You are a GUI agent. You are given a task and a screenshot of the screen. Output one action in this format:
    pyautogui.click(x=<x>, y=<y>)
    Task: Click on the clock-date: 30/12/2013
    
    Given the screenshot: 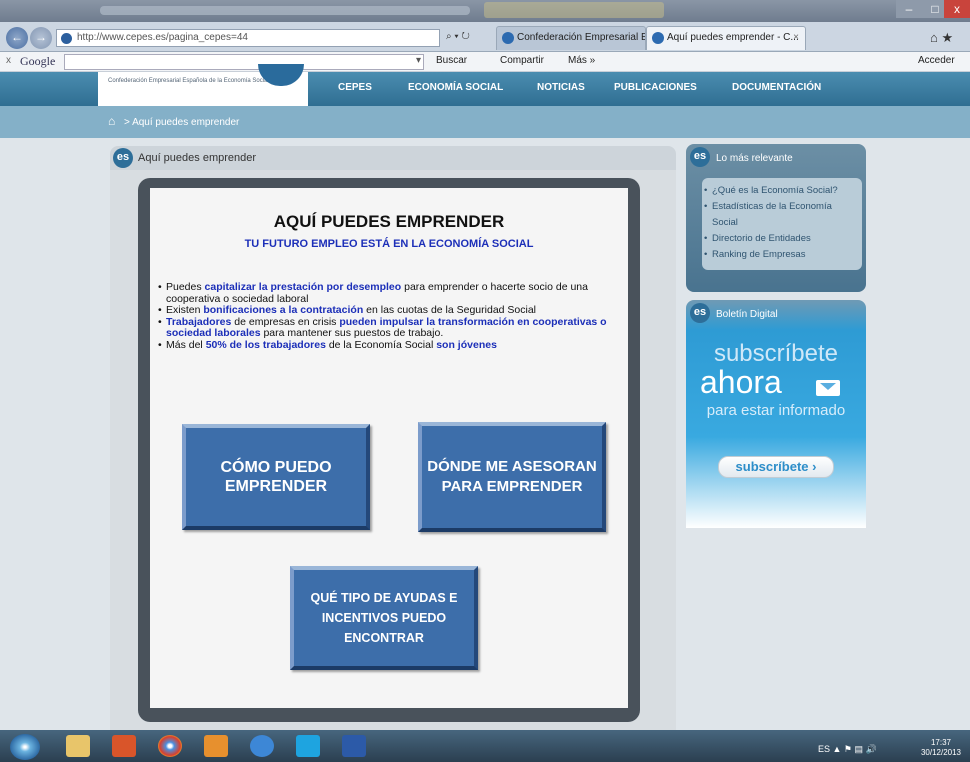 What is the action you would take?
    pyautogui.click(x=941, y=752)
    